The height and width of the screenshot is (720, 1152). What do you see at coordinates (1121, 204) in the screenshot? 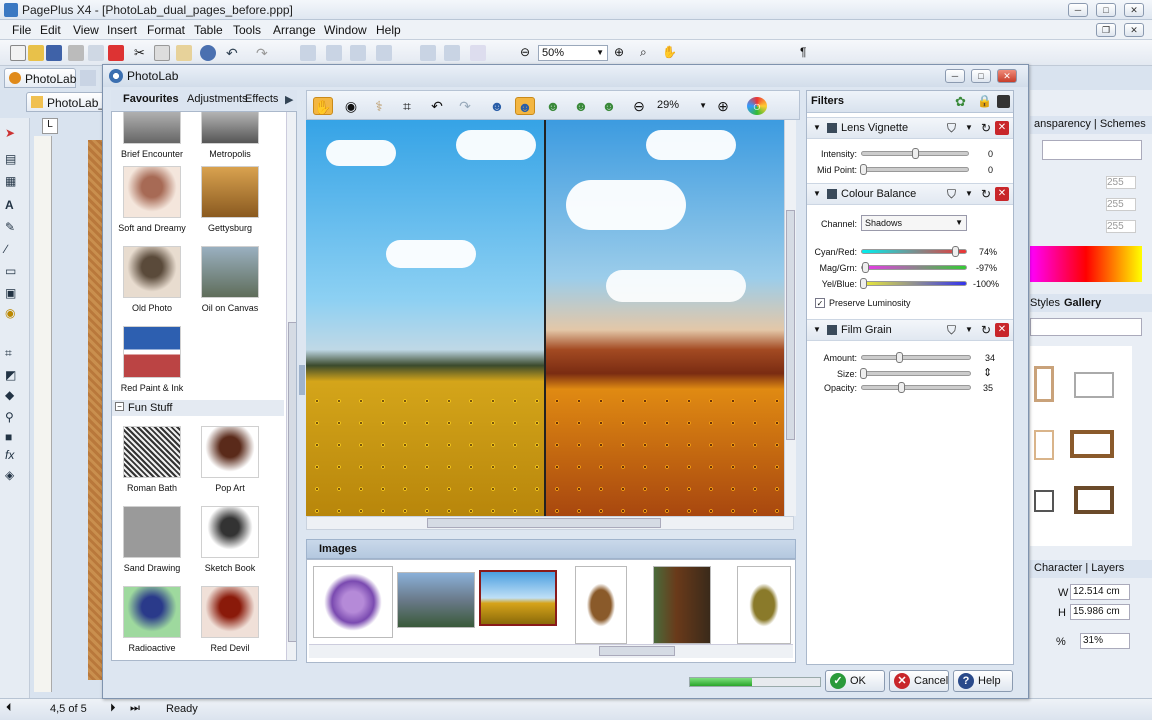
I see `green-value: 255` at bounding box center [1121, 204].